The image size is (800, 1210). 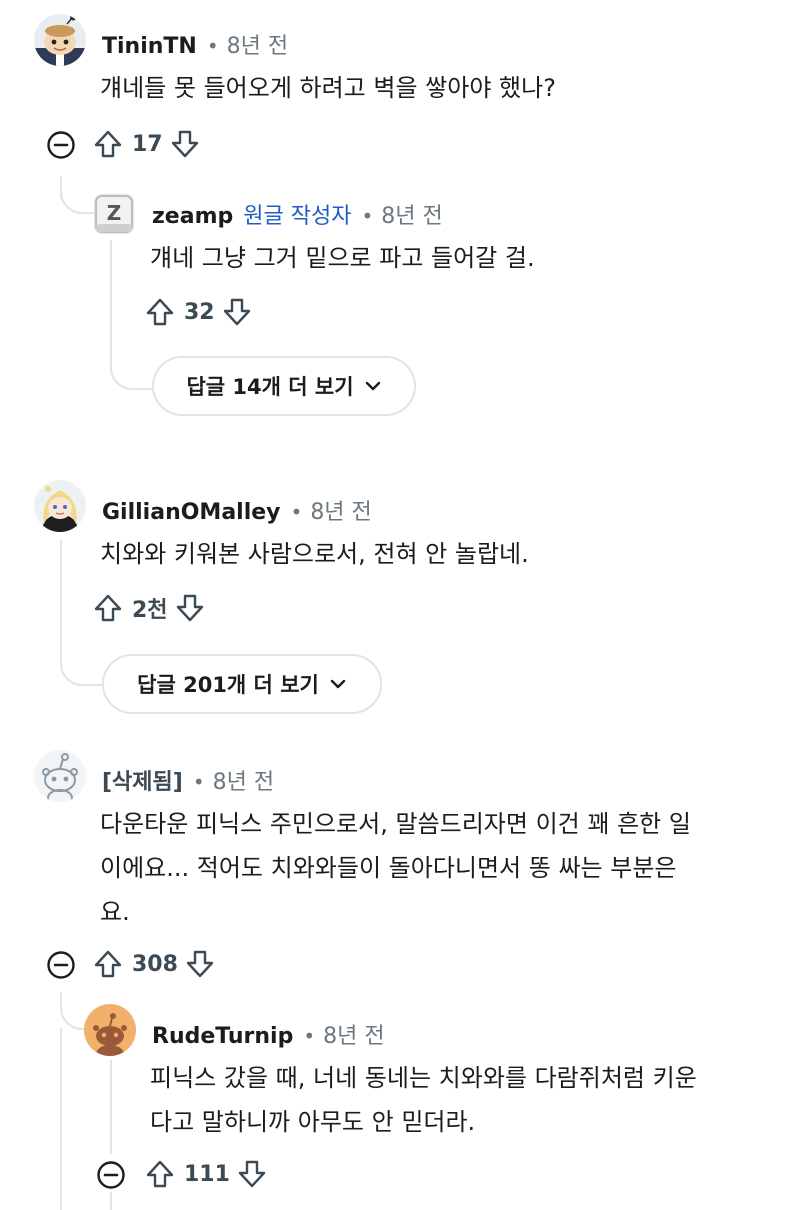 I want to click on author-name: TininTN, so click(x=149, y=46).